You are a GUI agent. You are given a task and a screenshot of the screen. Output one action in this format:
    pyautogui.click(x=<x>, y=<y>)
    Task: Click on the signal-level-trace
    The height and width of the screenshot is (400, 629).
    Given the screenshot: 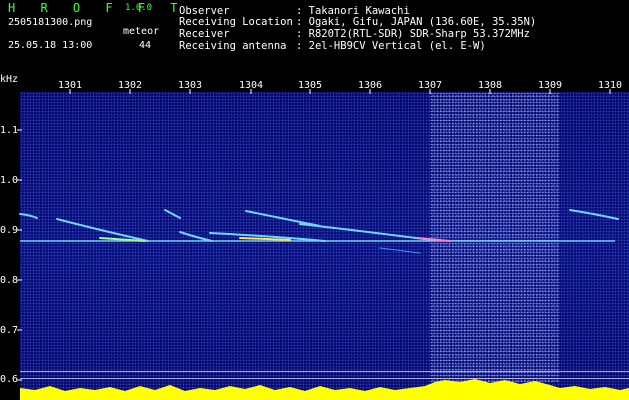 What is the action you would take?
    pyautogui.click(x=324, y=389)
    